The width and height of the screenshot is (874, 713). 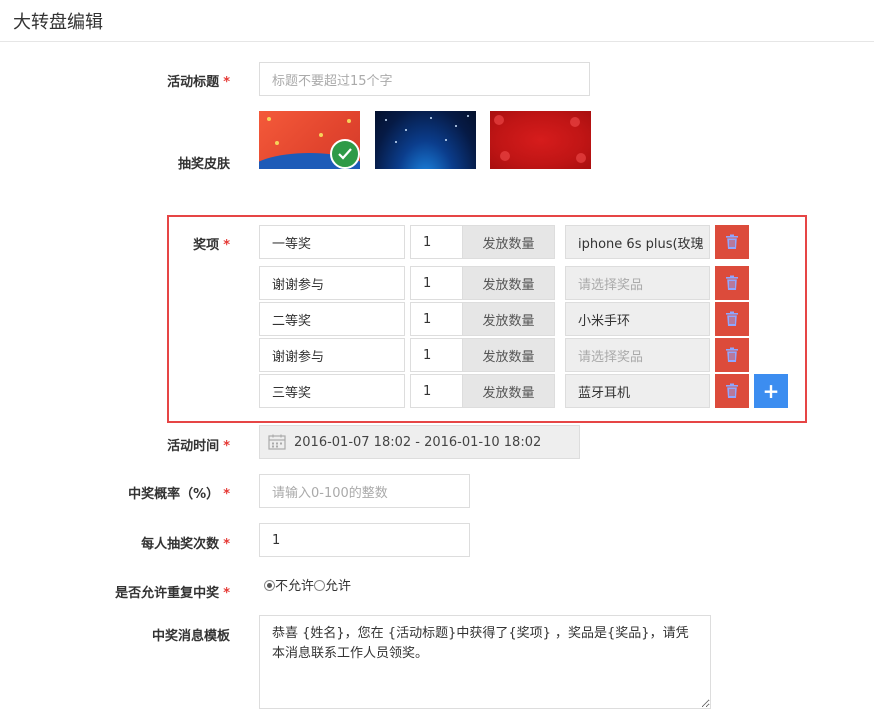 I want to click on times-per-person-input: 1, so click(x=364, y=540).